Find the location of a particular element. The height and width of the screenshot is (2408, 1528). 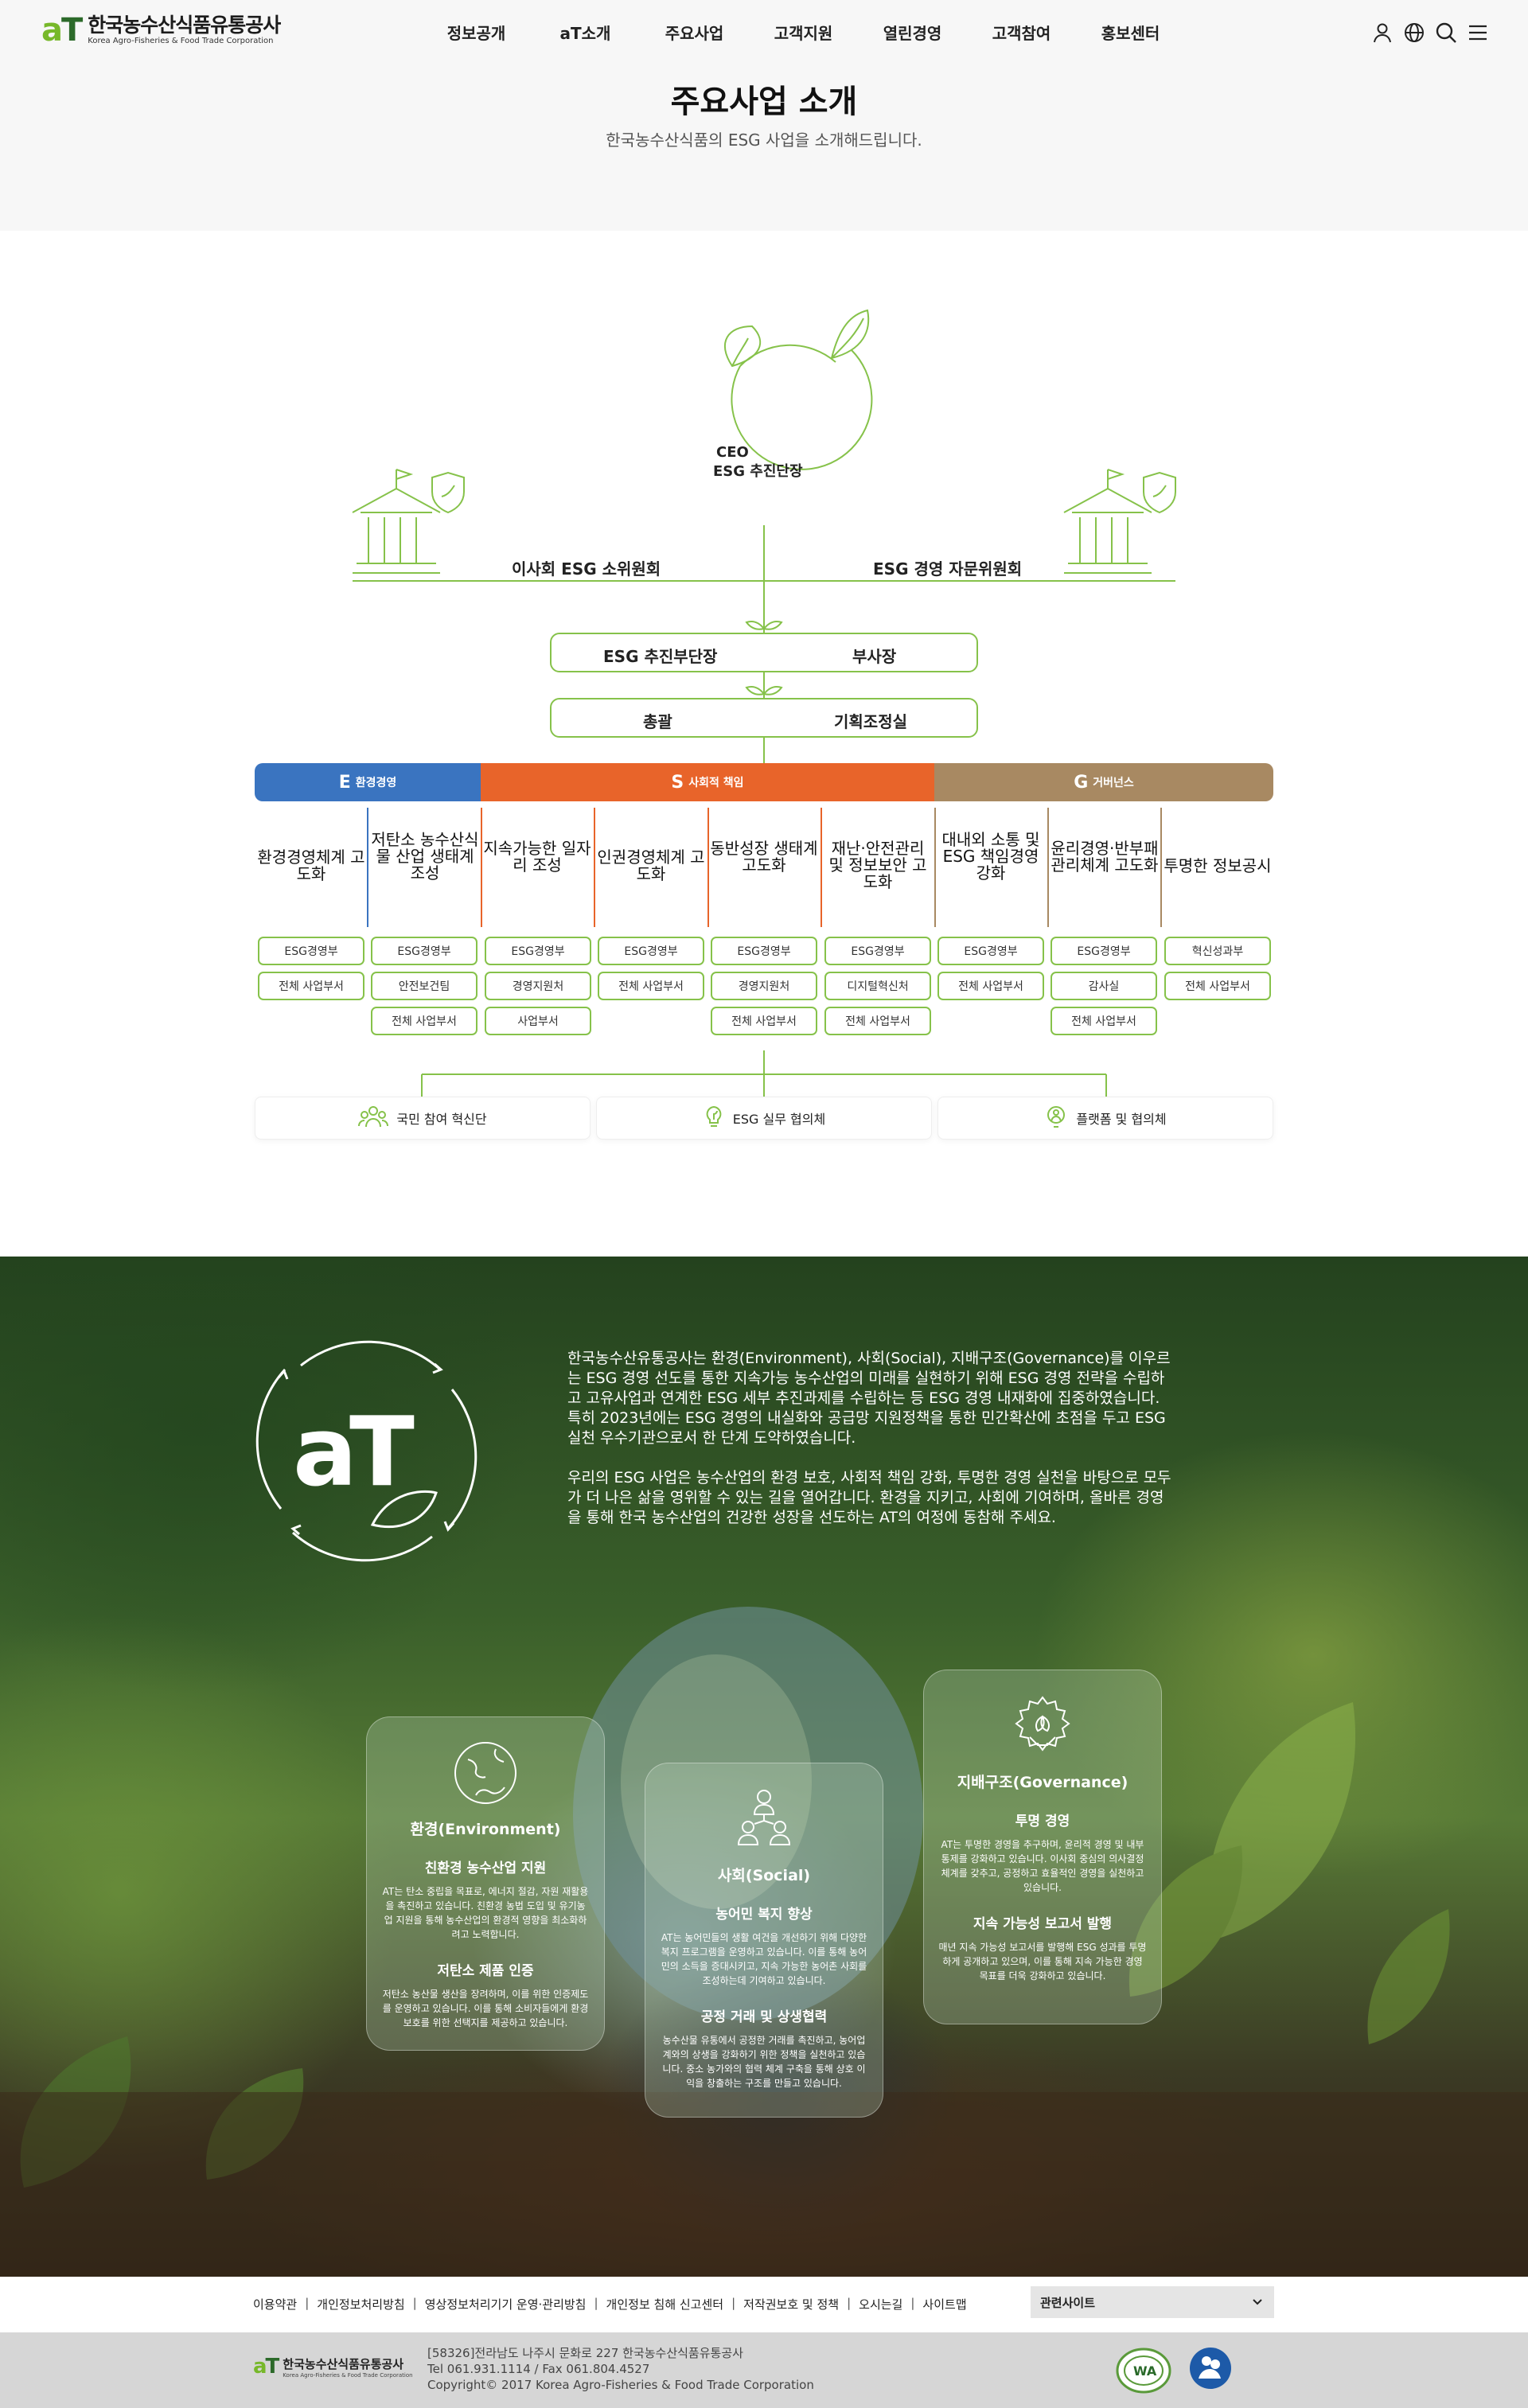

utility-icons is located at coordinates (1430, 33).